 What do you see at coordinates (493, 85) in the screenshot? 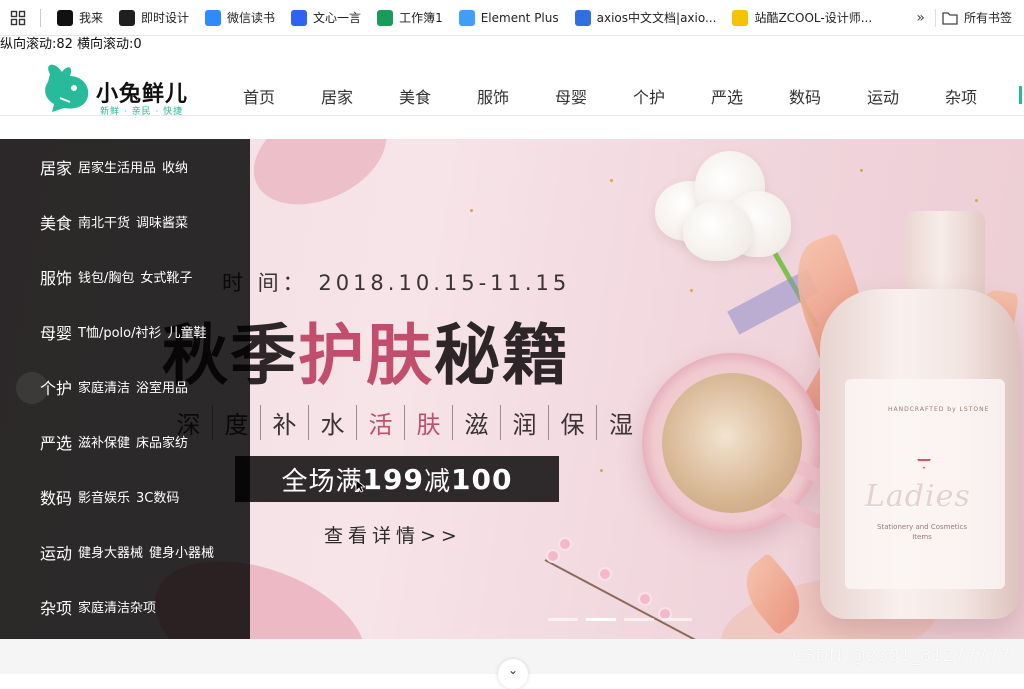
I see `nav-item-3: 服饰` at bounding box center [493, 85].